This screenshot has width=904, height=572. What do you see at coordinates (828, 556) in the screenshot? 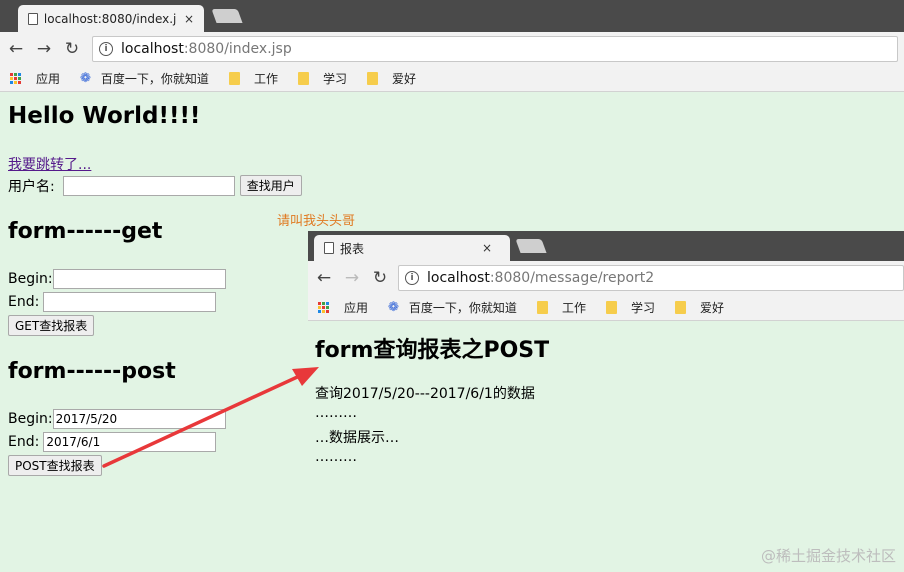
I see `watermark: @稀土掘金技术社区` at bounding box center [828, 556].